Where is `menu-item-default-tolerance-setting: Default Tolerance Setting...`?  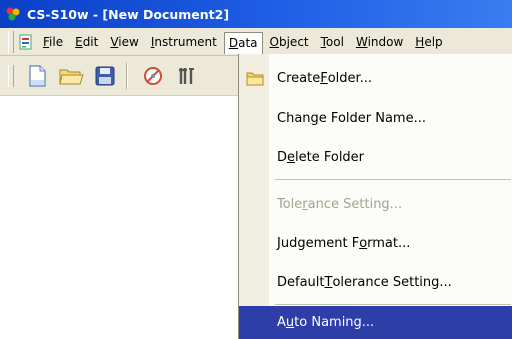 menu-item-default-tolerance-setting: Default Tolerance Setting... is located at coordinates (375, 282).